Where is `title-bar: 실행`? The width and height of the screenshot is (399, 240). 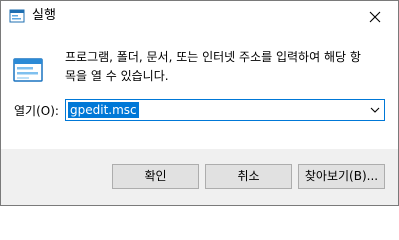
title-bar: 실행 is located at coordinates (199, 16).